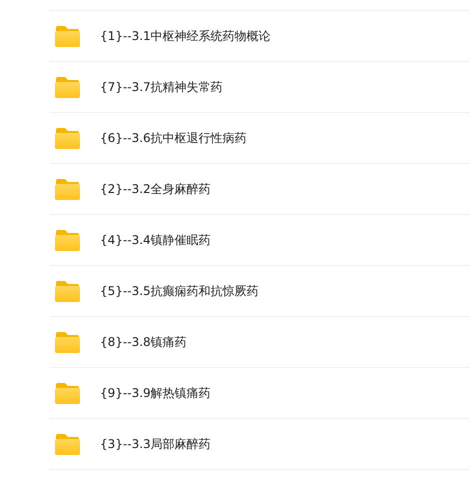 This screenshot has width=470, height=489. What do you see at coordinates (161, 87) in the screenshot?
I see `folder-name: {7}--3.7抗精神失常药` at bounding box center [161, 87].